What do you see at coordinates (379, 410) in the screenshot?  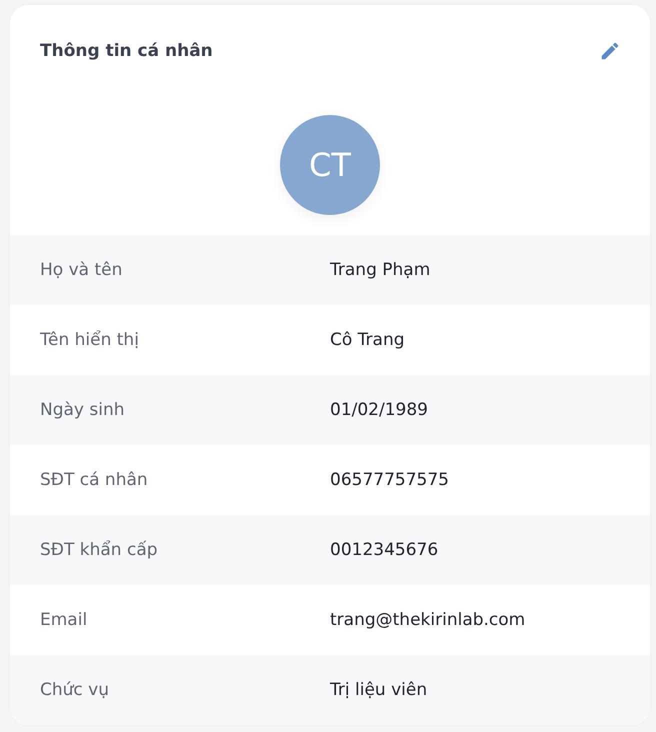 I see `field-value: 01/02/1989` at bounding box center [379, 410].